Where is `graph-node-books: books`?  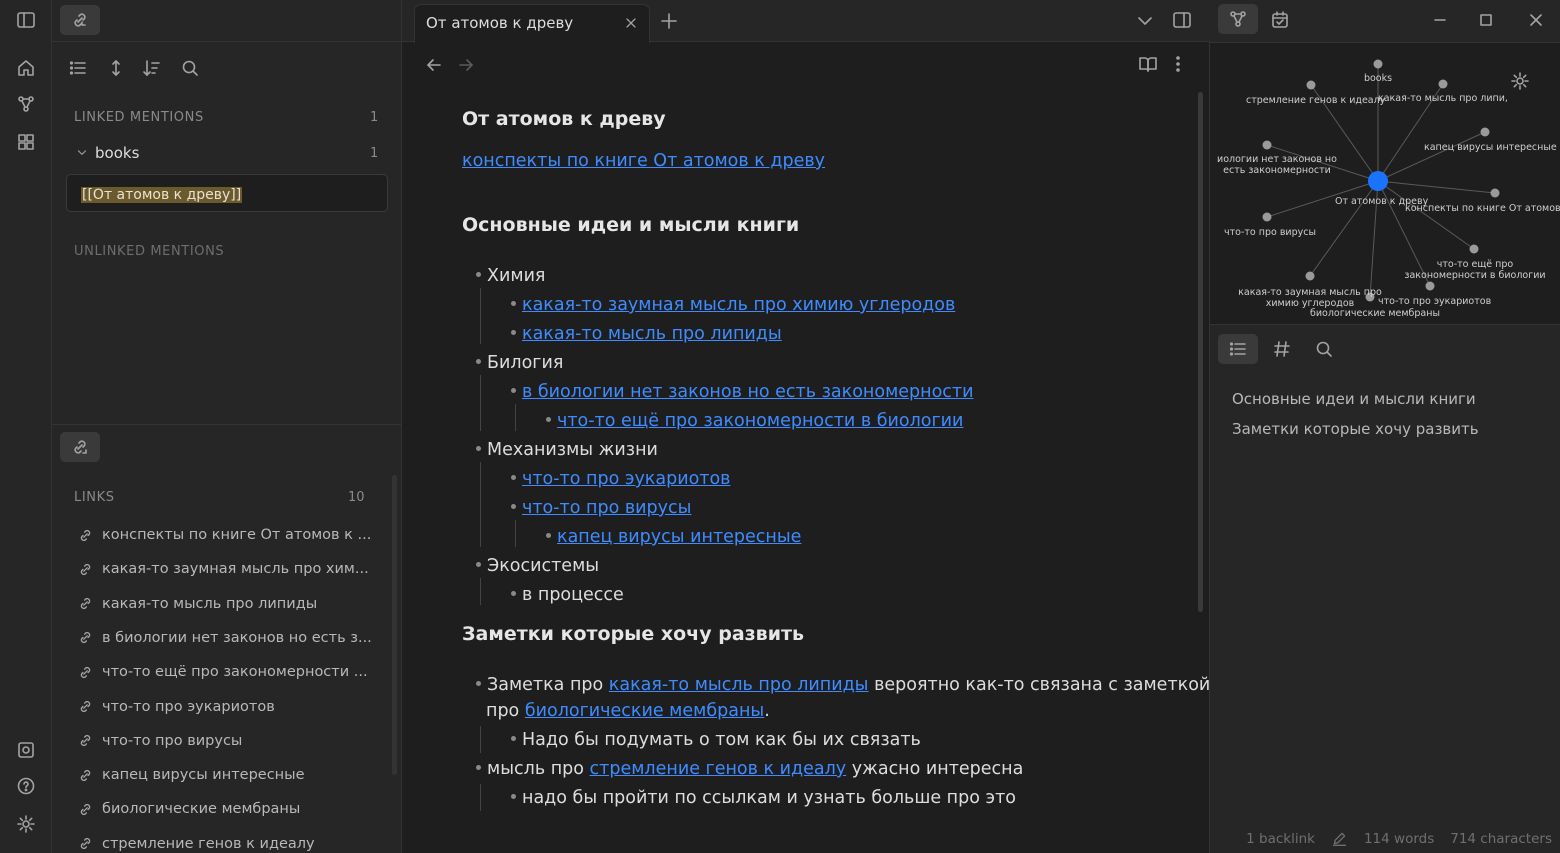
graph-node-books: books is located at coordinates (1378, 78).